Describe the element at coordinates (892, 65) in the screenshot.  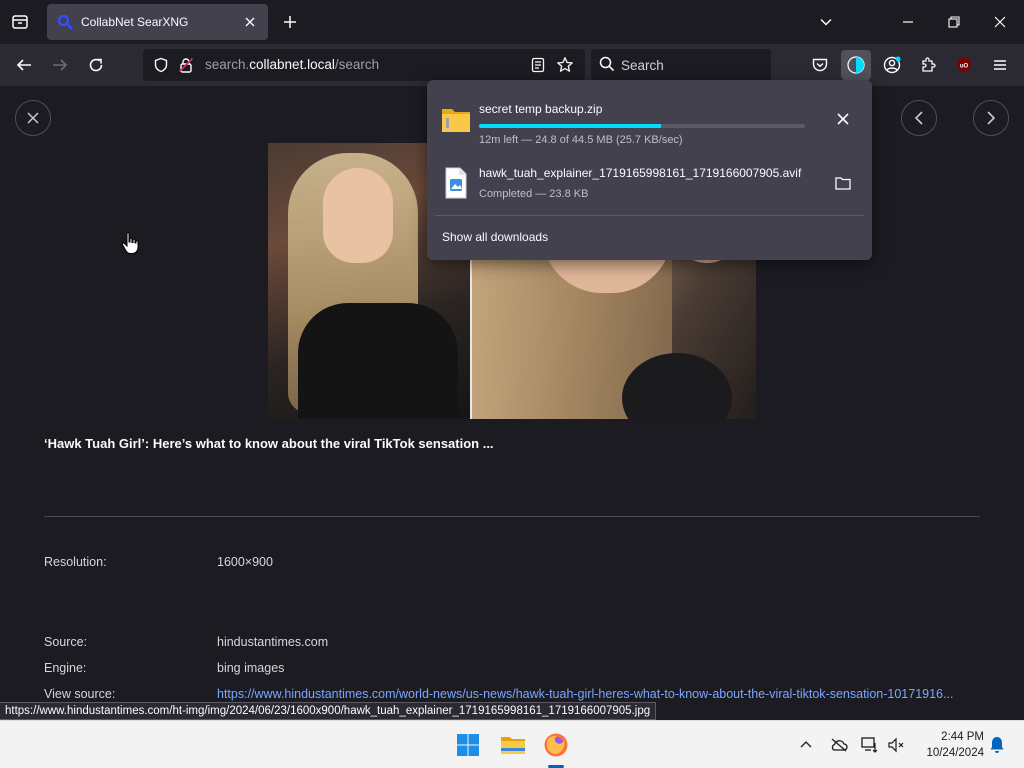
I see `account-icon` at that location.